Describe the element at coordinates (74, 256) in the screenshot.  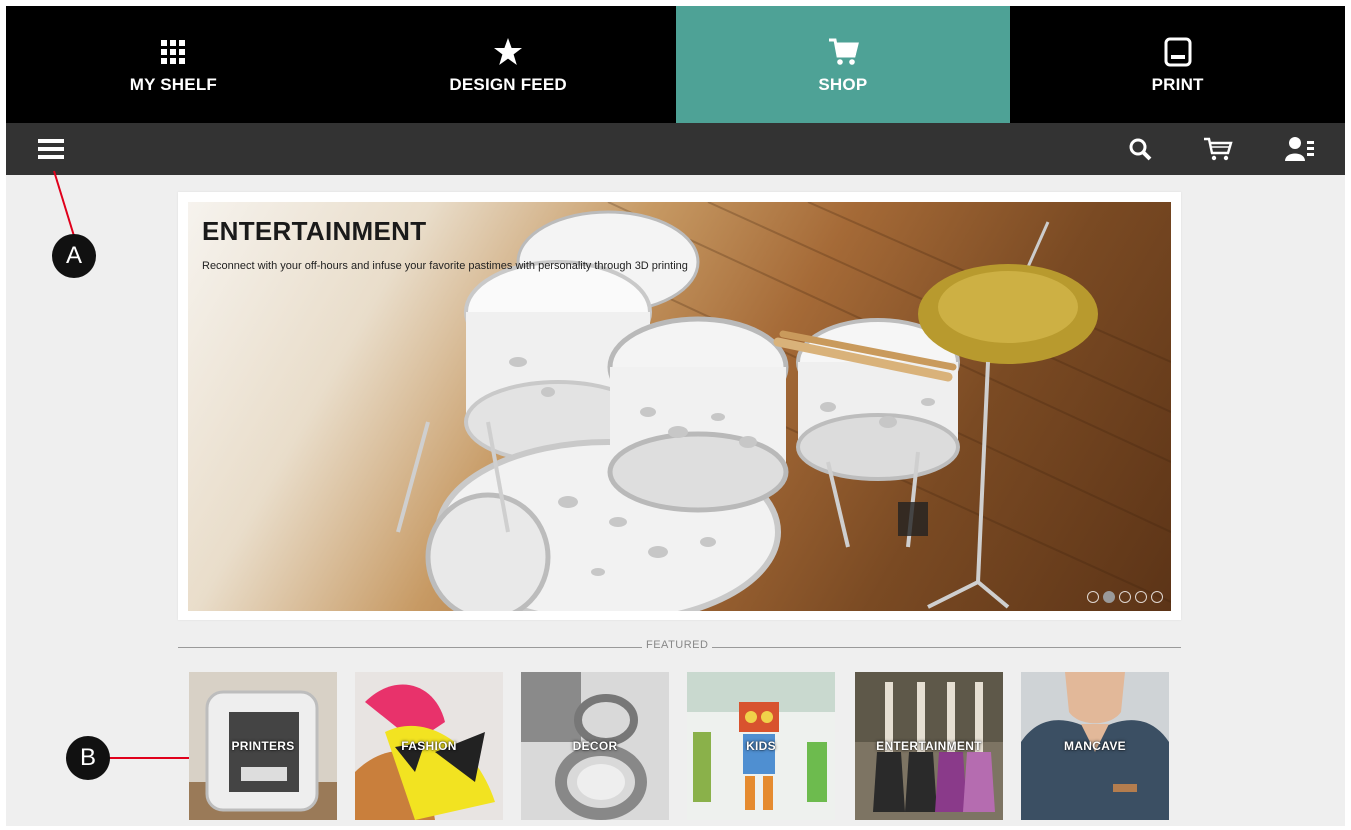
I see `callout-a: A` at that location.